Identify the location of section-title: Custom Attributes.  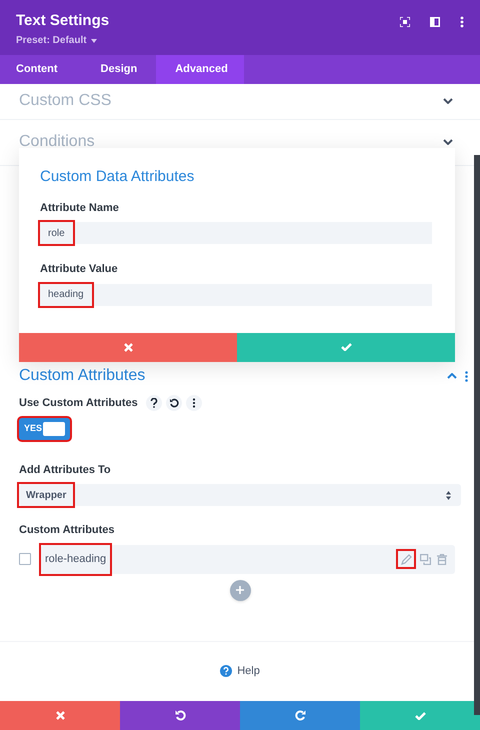
(82, 376).